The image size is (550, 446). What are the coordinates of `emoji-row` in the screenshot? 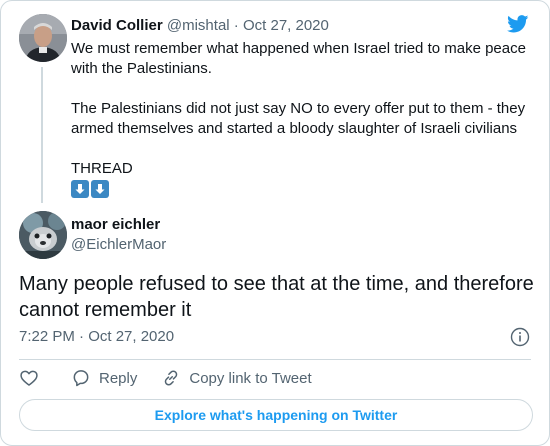 It's located at (303, 189).